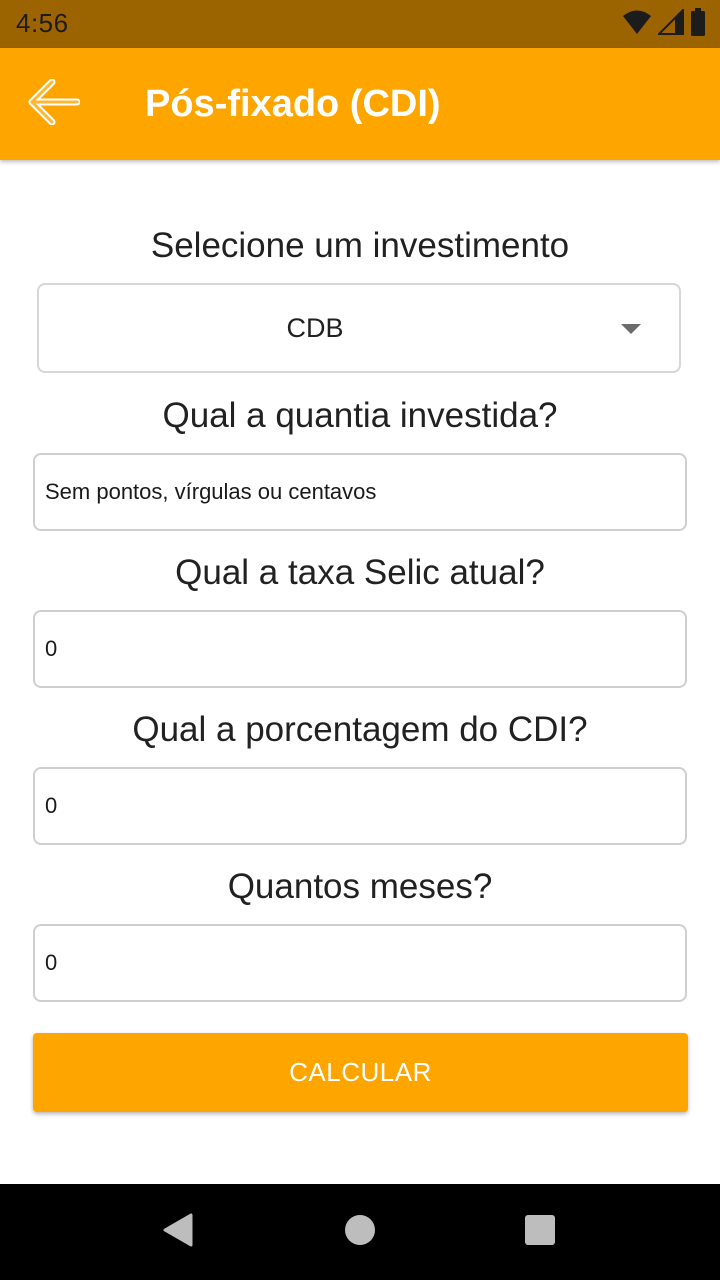 Image resolution: width=720 pixels, height=1280 pixels. I want to click on nav-home-button, so click(360, 1232).